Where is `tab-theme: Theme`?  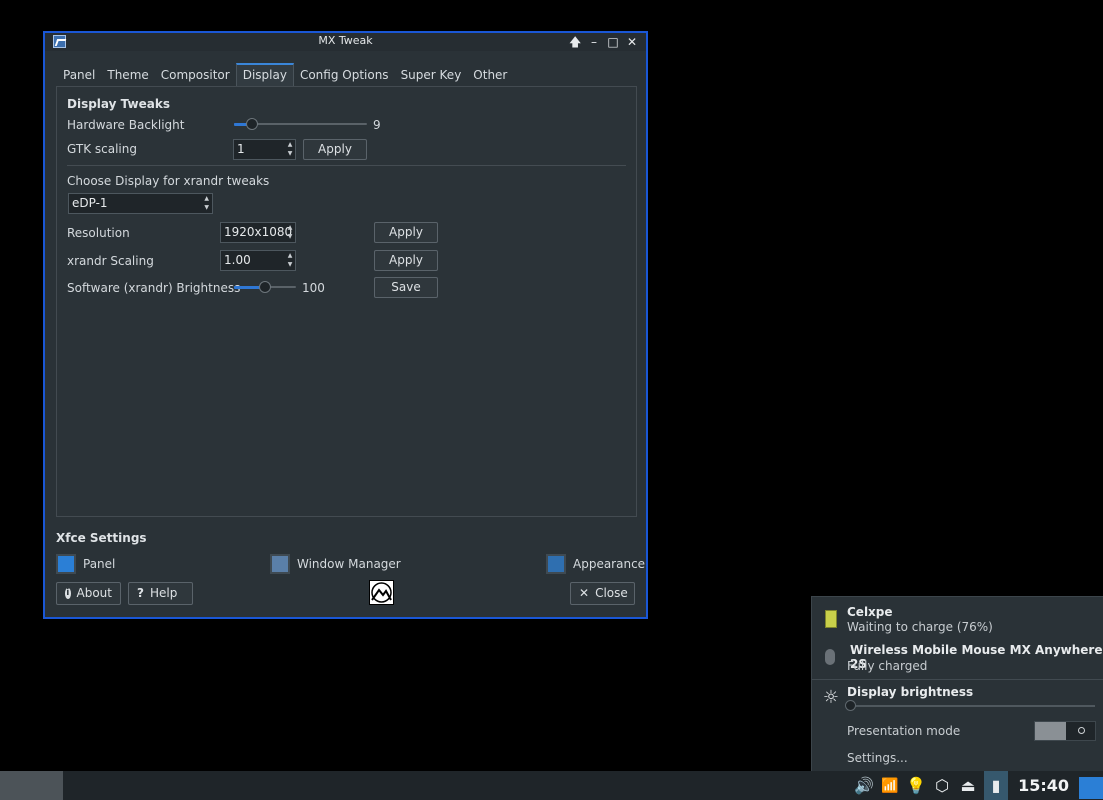
tab-theme: Theme is located at coordinates (127, 75).